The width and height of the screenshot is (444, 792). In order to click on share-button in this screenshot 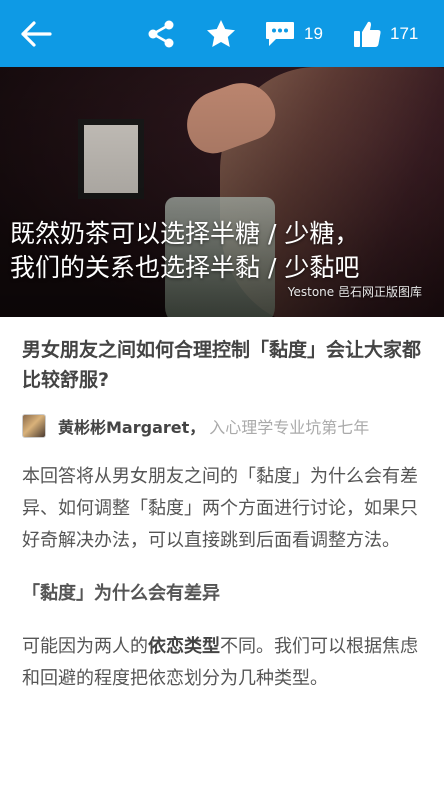, I will do `click(162, 33)`.